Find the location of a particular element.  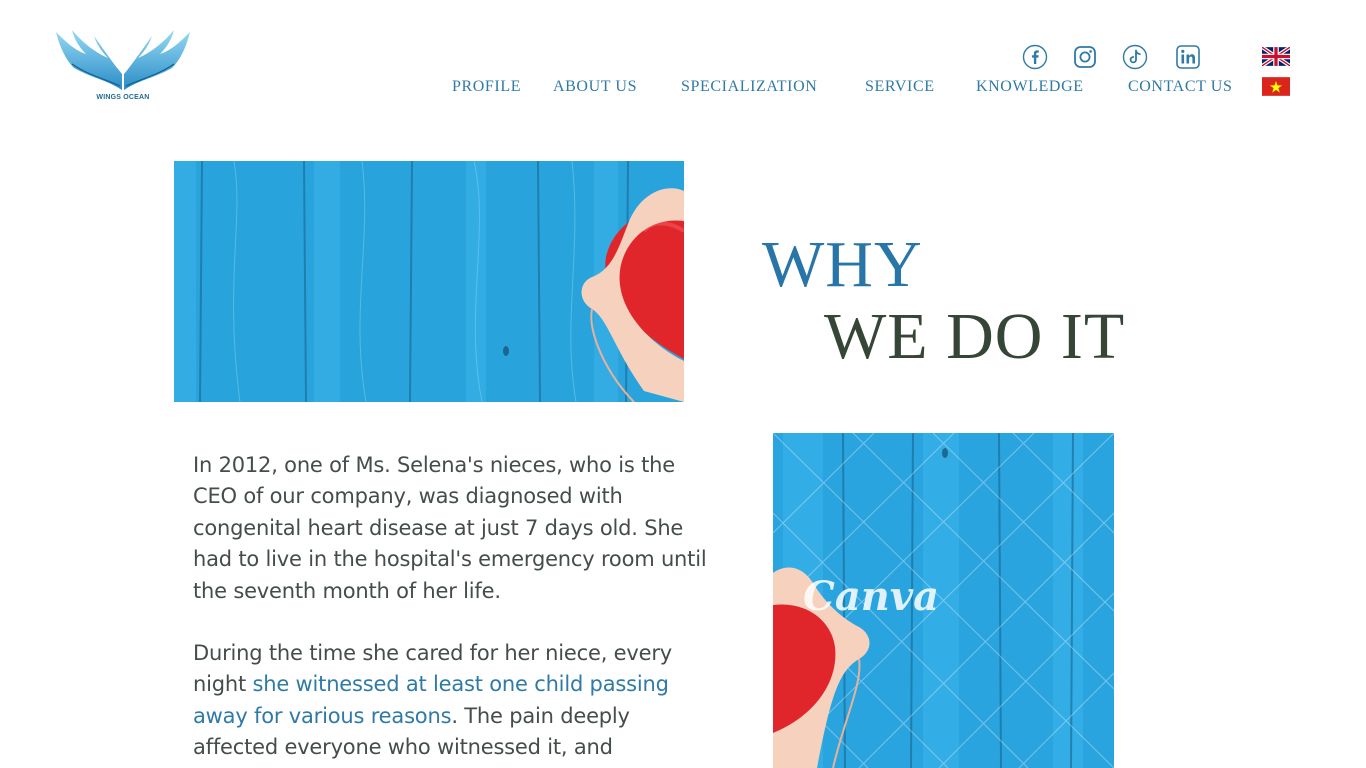

language-vietnamese is located at coordinates (1276, 86).